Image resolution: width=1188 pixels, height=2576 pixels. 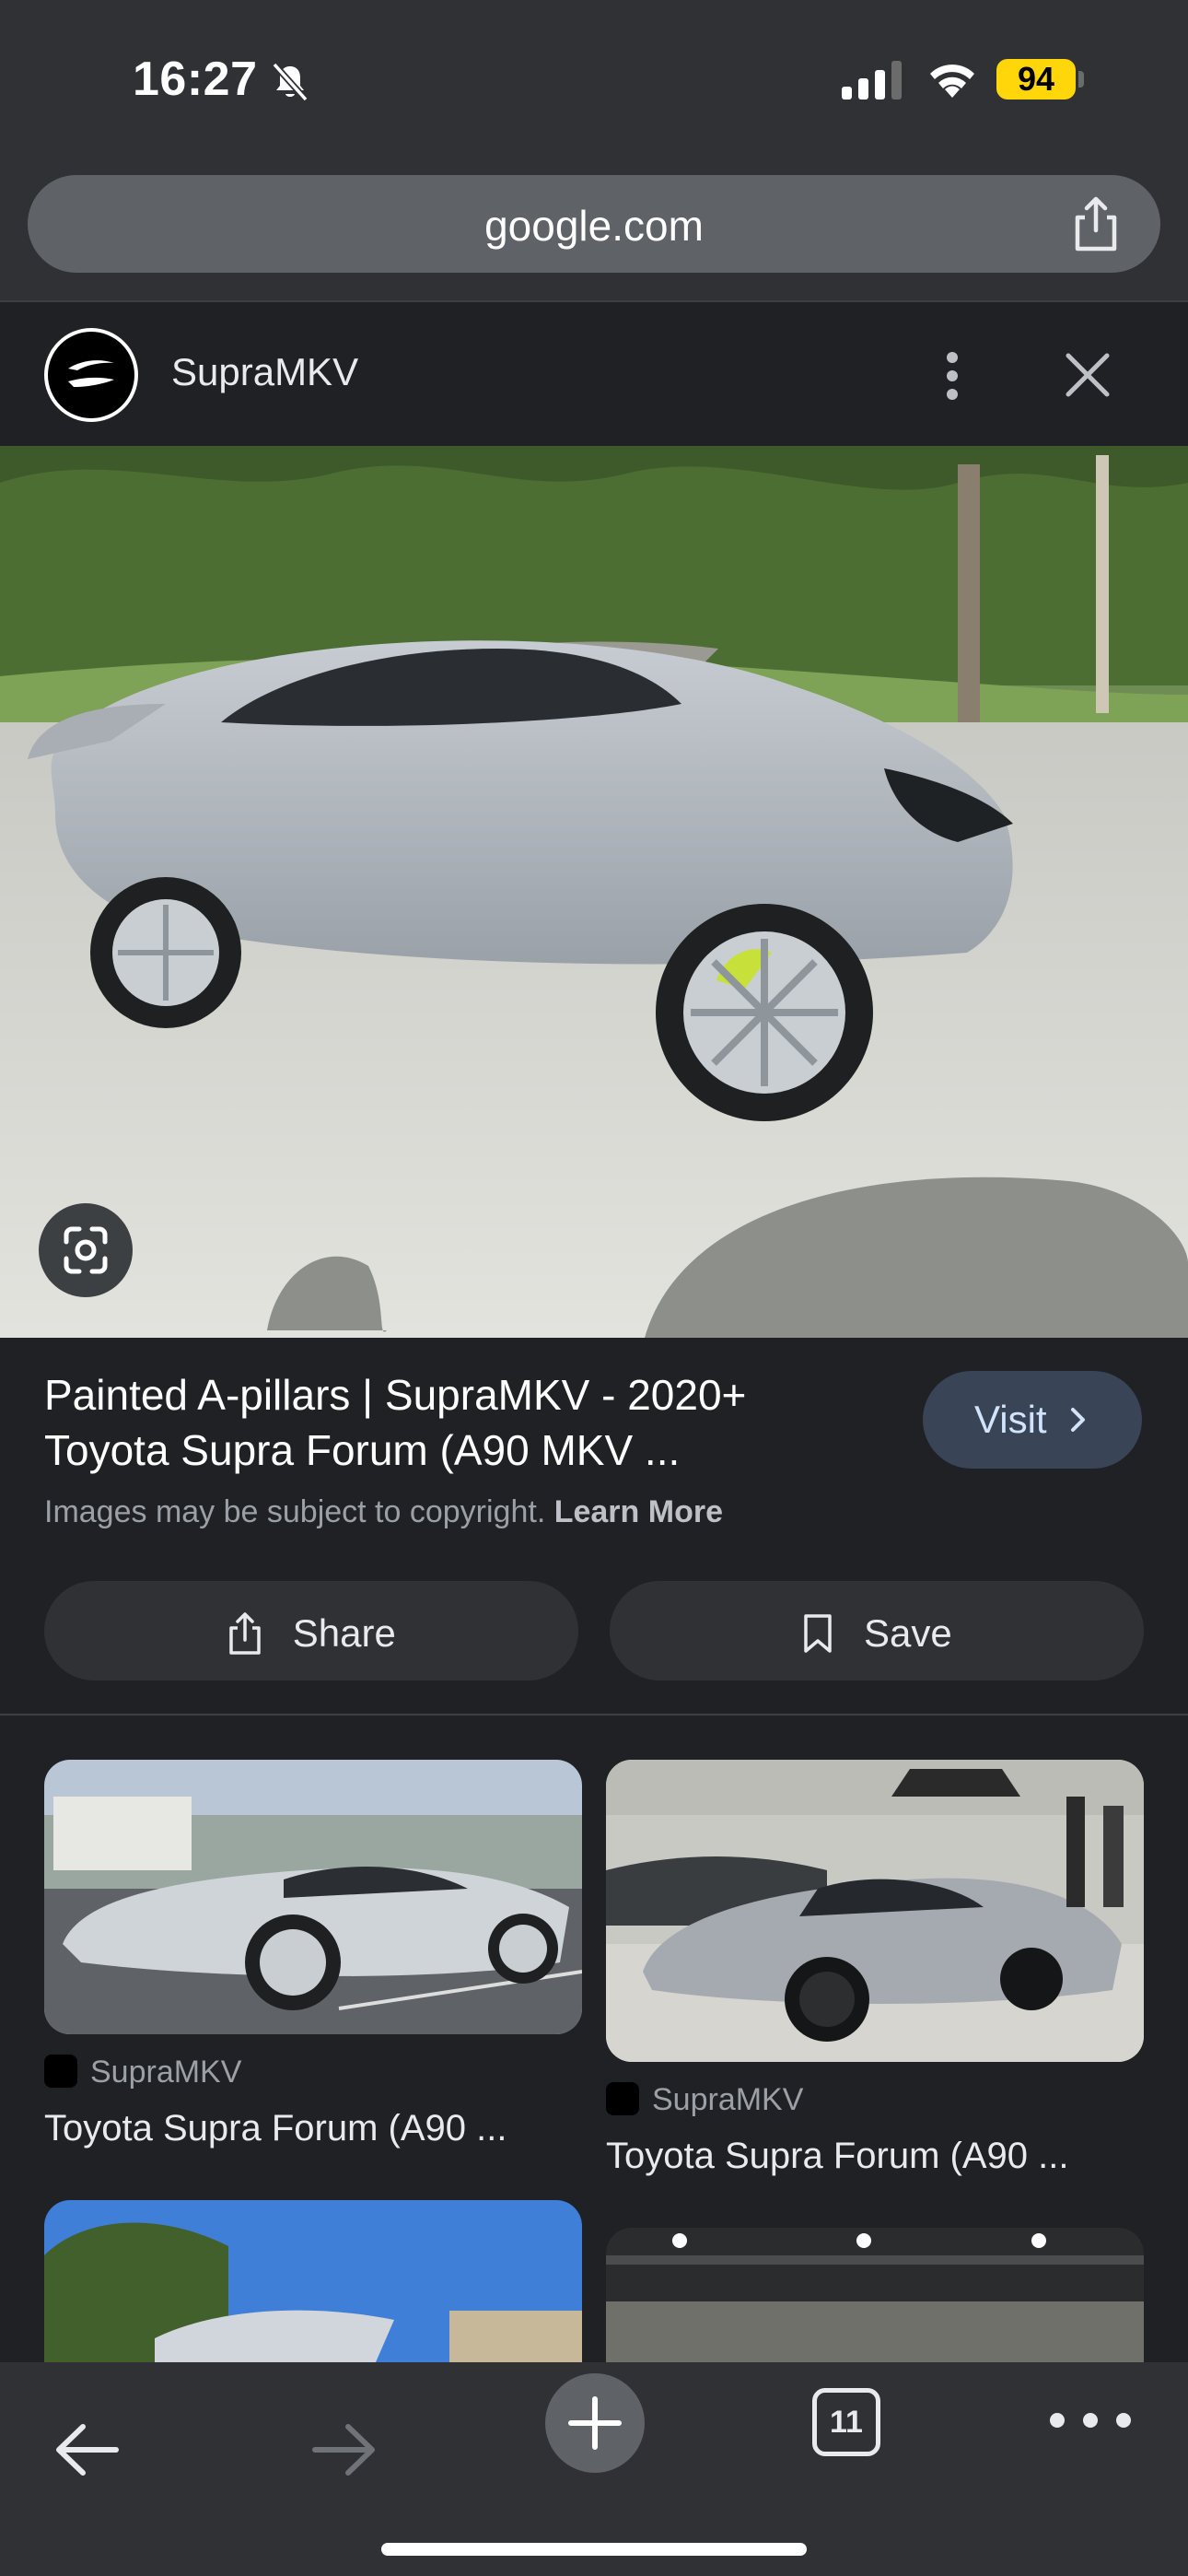 I want to click on back-arrow-icon, so click(x=88, y=2450).